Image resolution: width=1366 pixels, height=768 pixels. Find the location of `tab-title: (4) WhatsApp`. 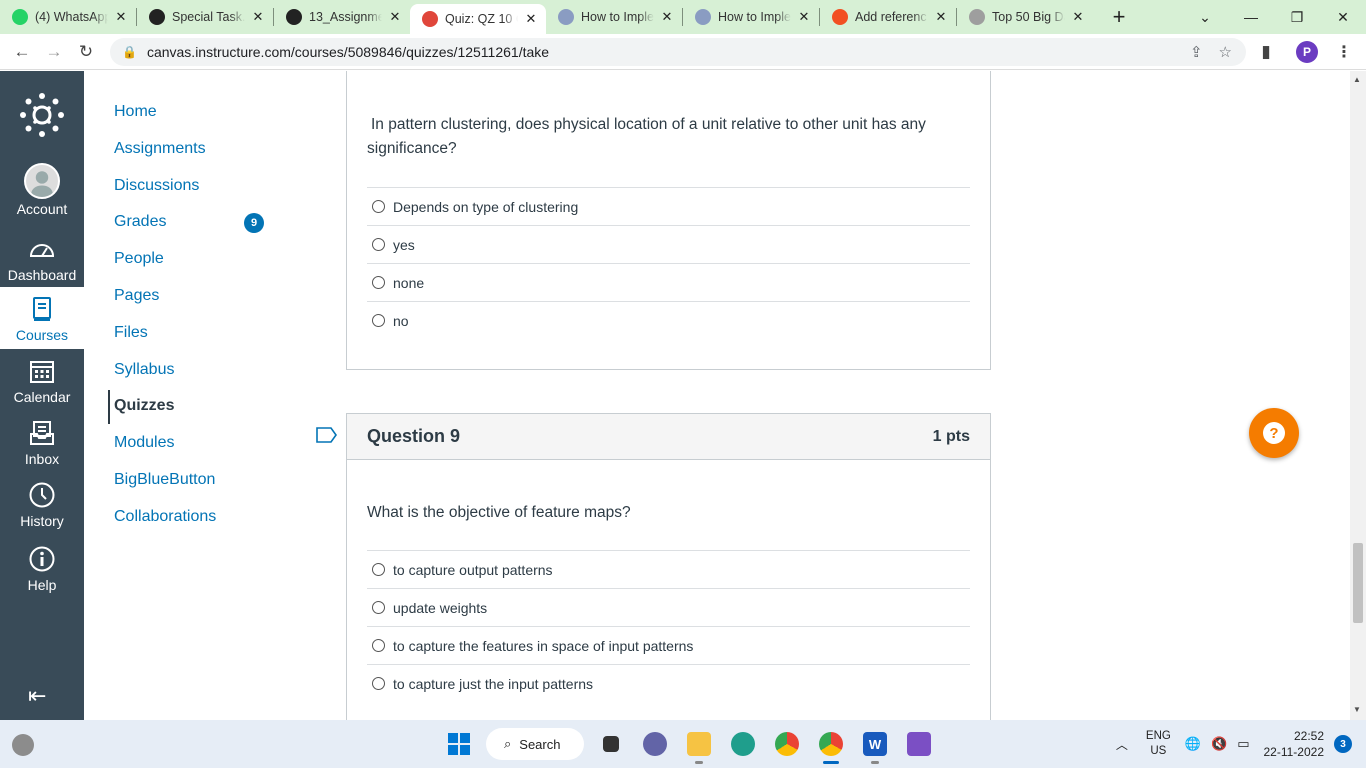

tab-title: (4) WhatsApp is located at coordinates (71, 17).